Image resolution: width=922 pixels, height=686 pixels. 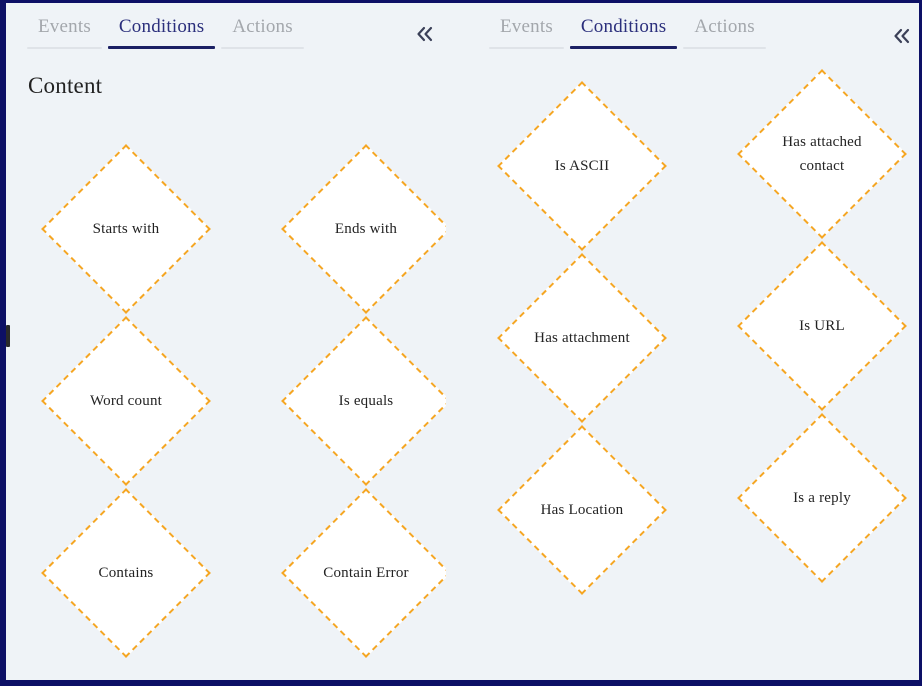 I want to click on diagram-column-1: Starts with Word count Contains, so click(x=126, y=401).